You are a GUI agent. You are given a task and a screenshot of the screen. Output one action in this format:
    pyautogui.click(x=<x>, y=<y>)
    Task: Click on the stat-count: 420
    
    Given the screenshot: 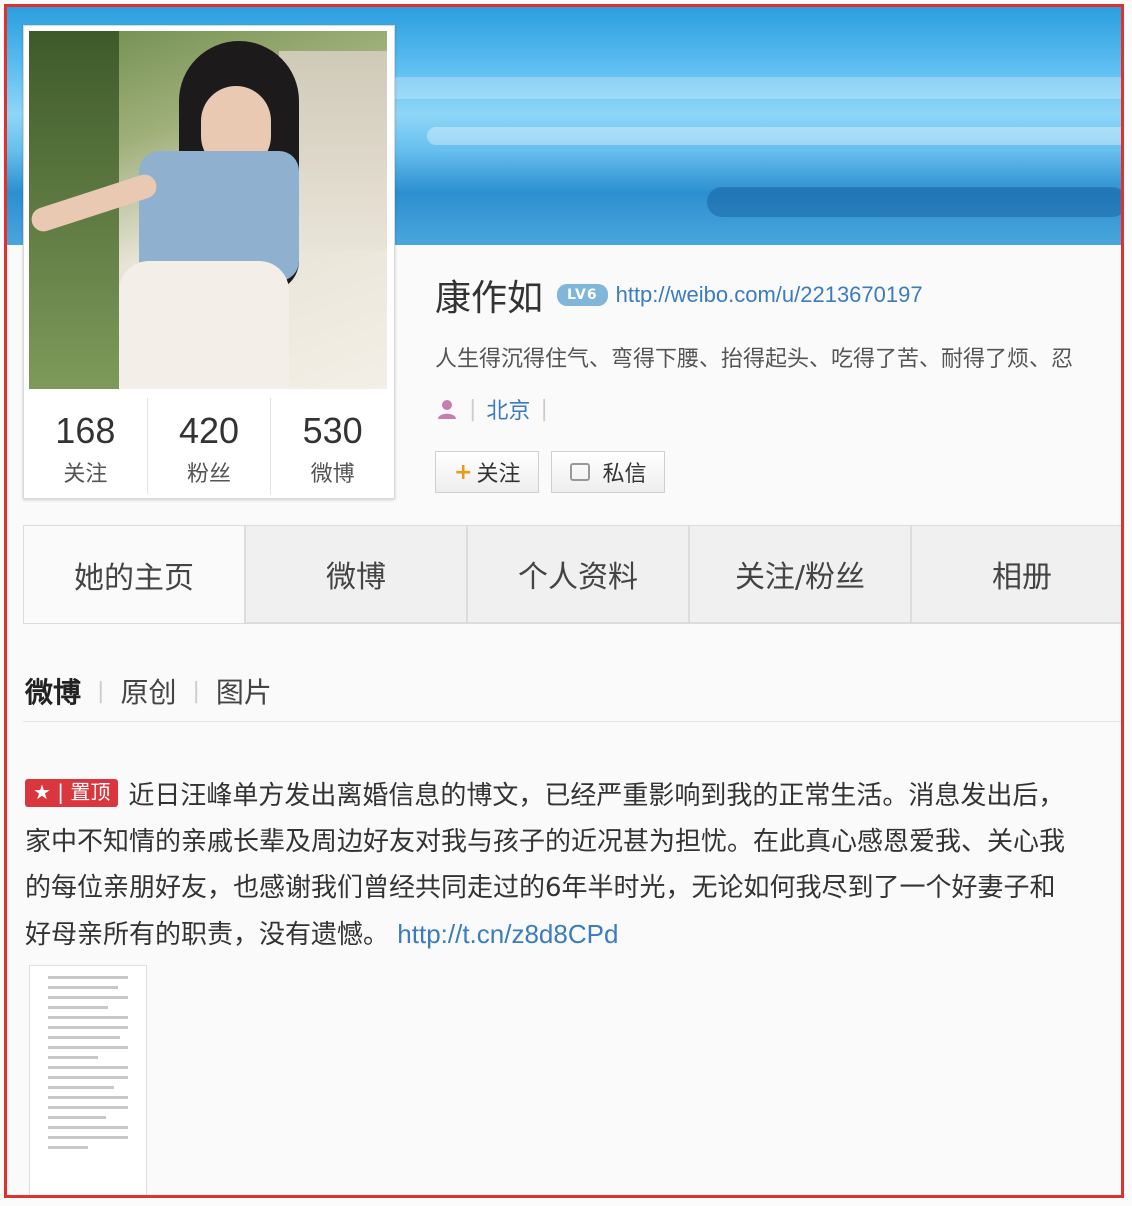 What is the action you would take?
    pyautogui.click(x=209, y=430)
    